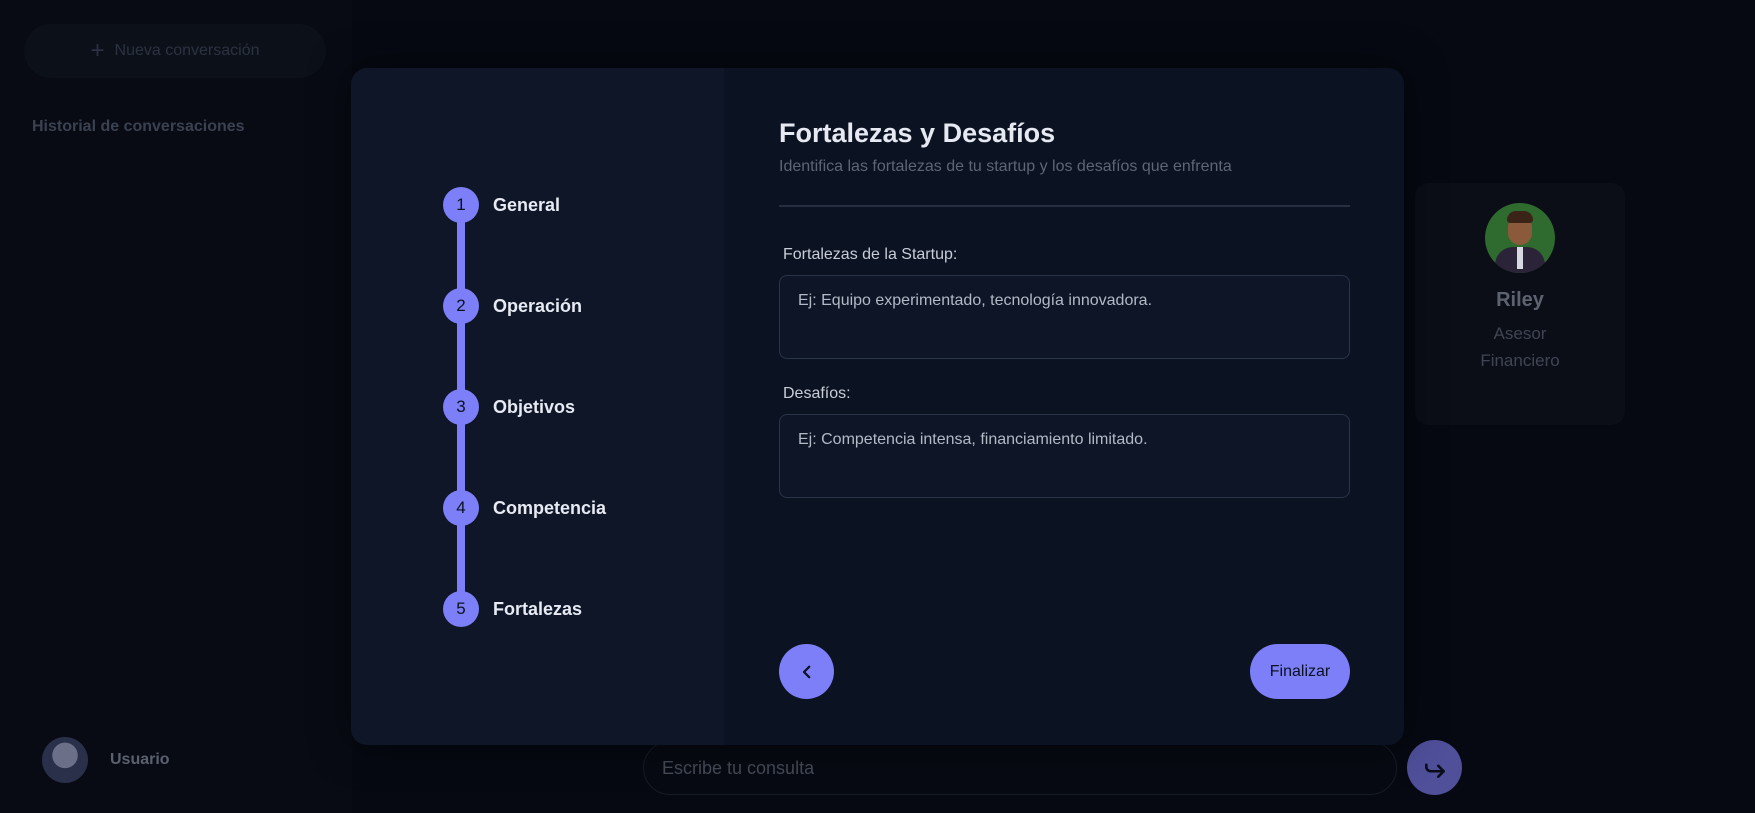 The image size is (1755, 813). I want to click on chevron-left-icon, so click(806, 671).